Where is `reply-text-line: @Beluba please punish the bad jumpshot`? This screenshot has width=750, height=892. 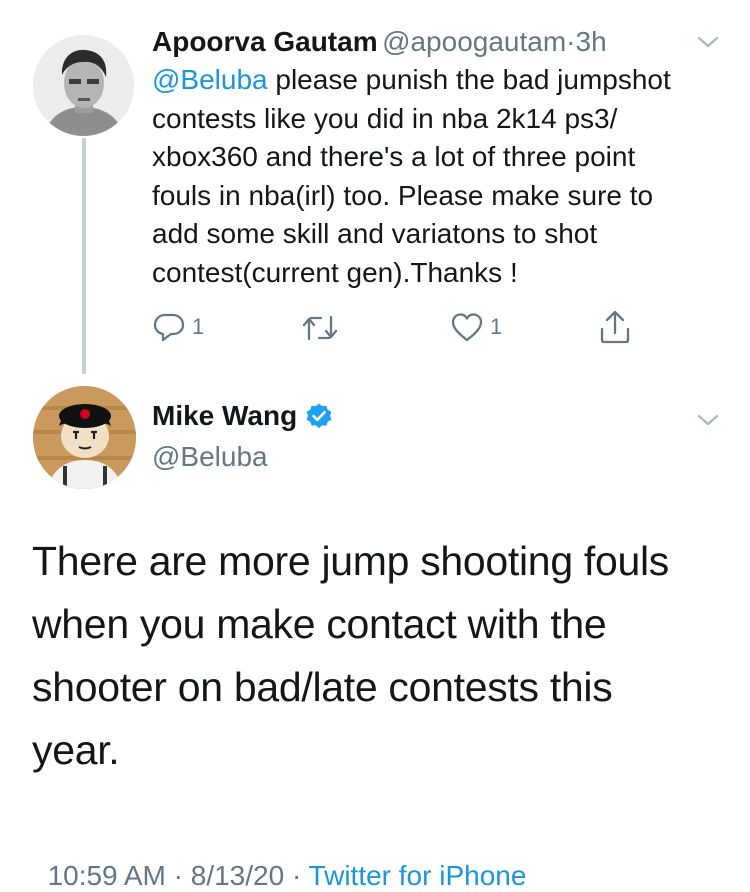 reply-text-line: @Beluba please punish the bad jumpshot is located at coordinates (442, 80).